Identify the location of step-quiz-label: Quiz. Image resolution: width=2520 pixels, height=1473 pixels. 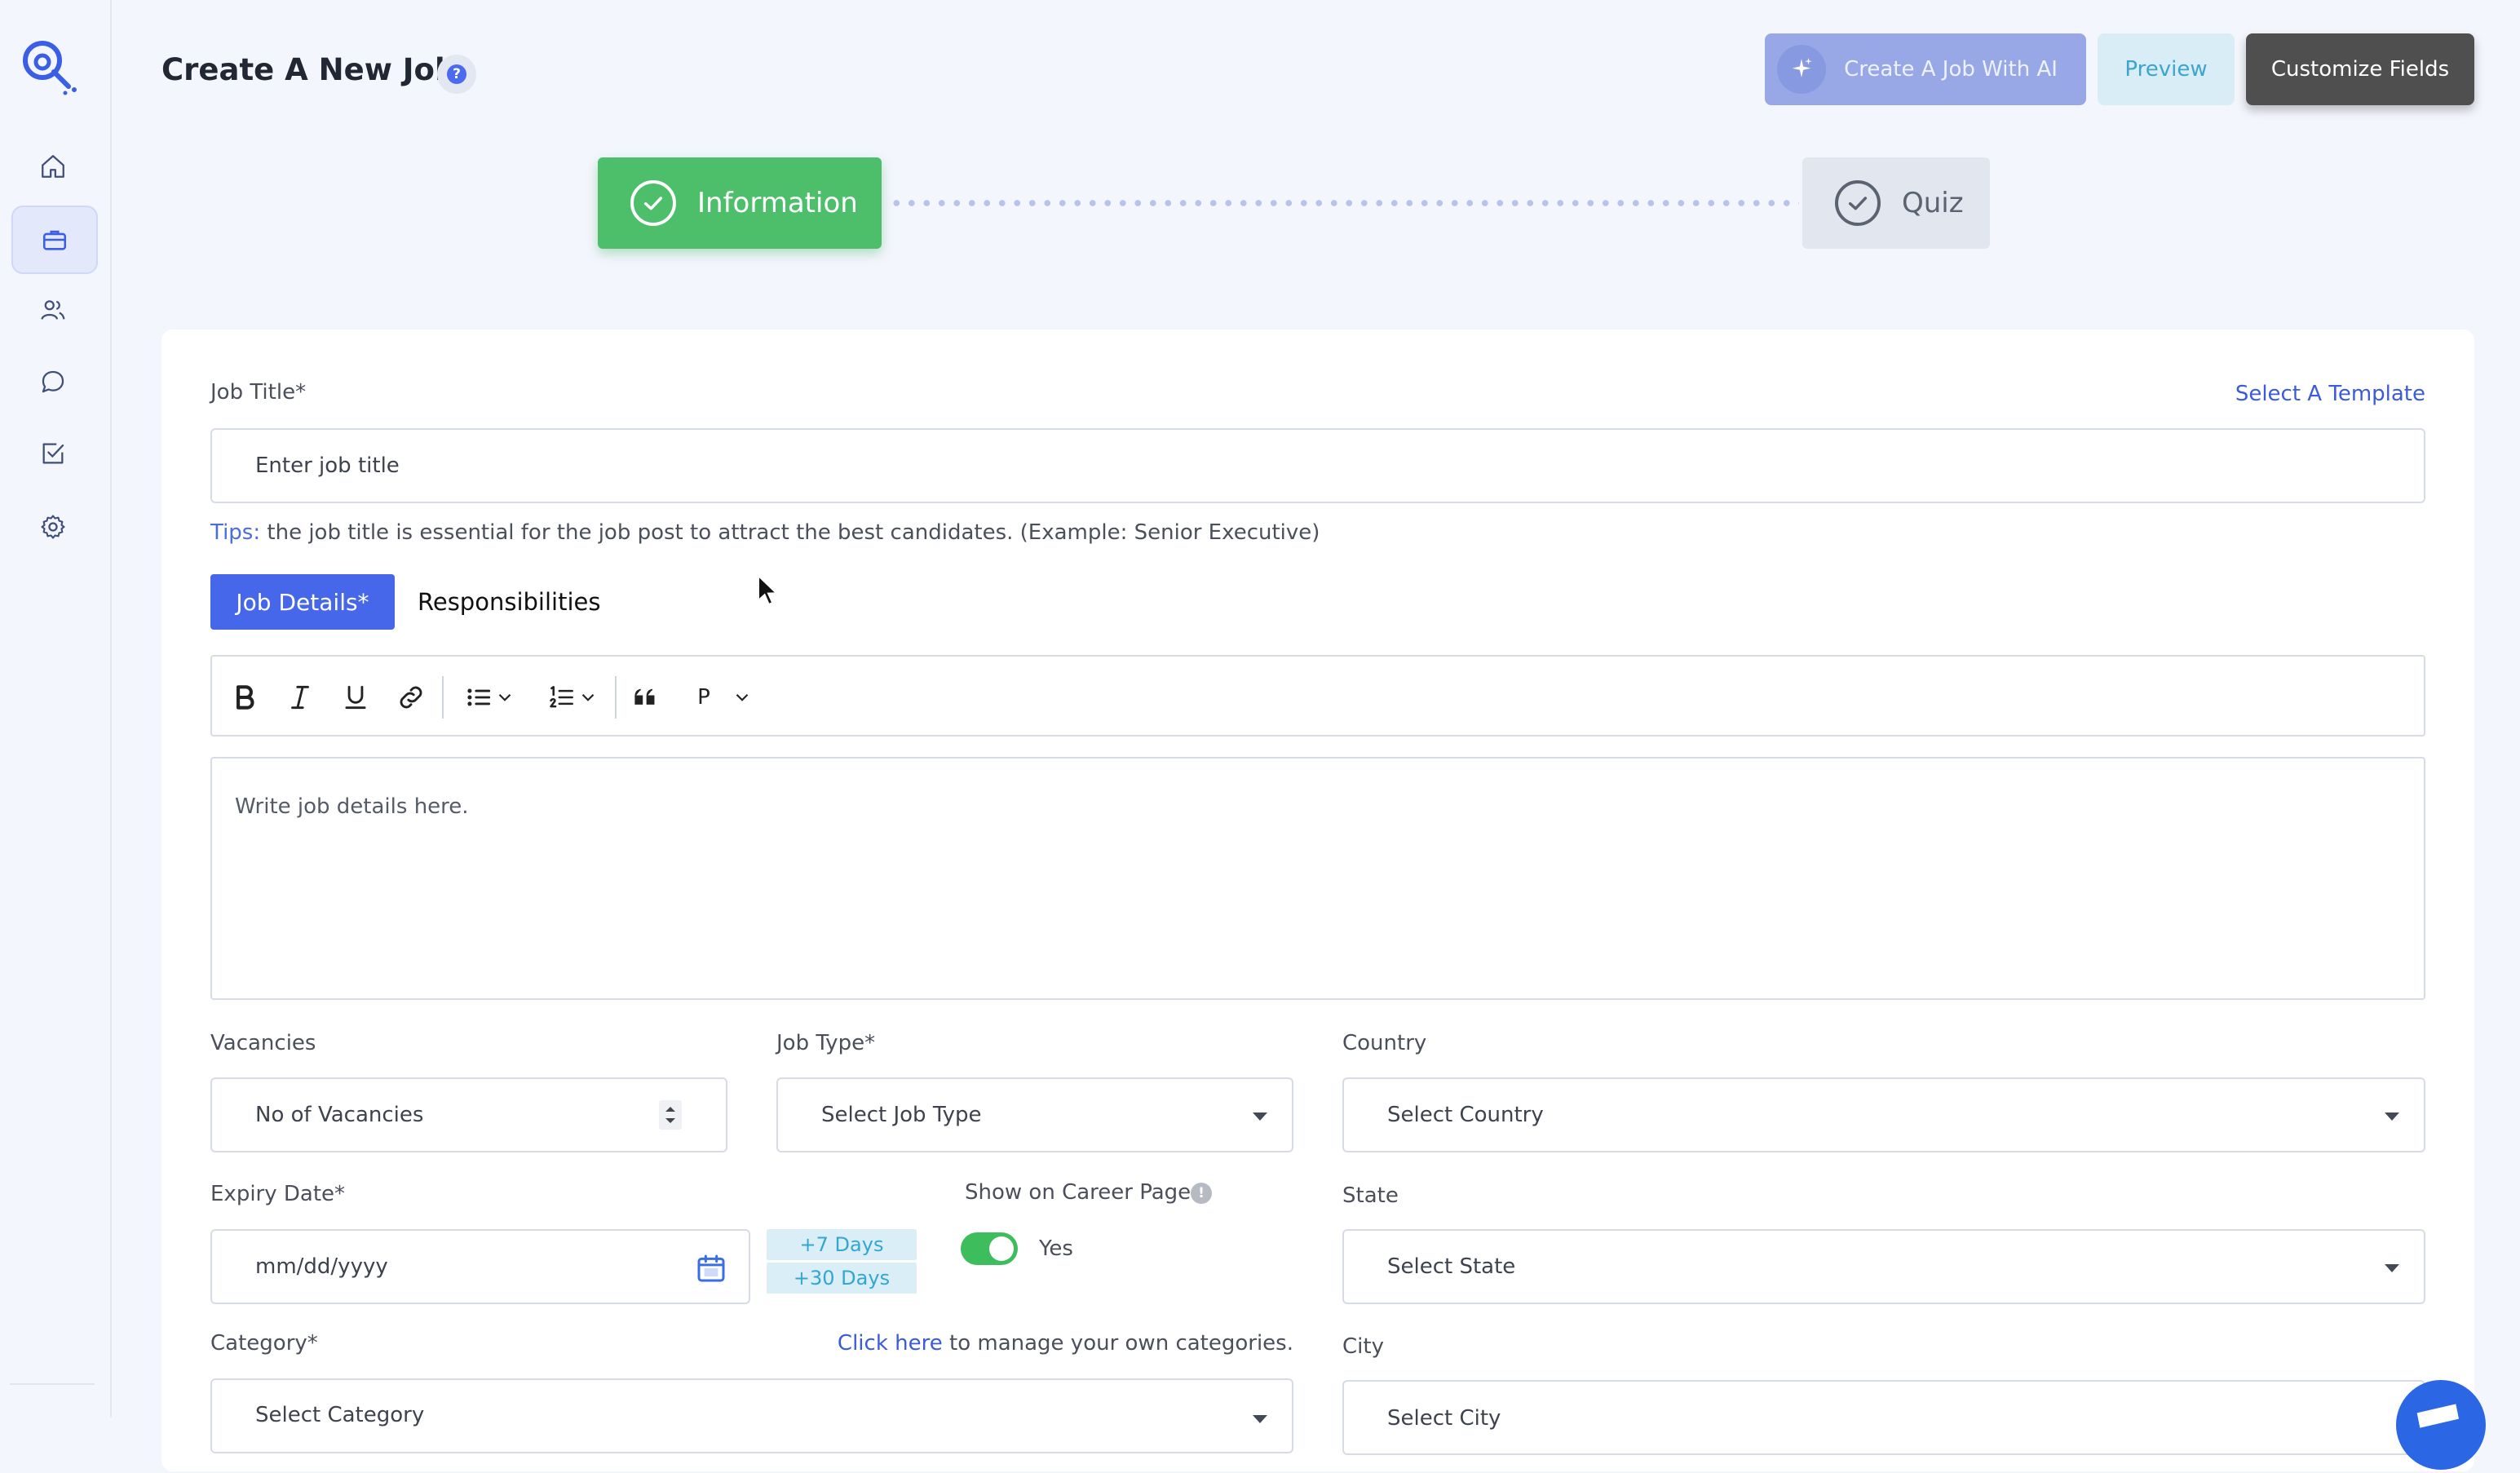
(1933, 203).